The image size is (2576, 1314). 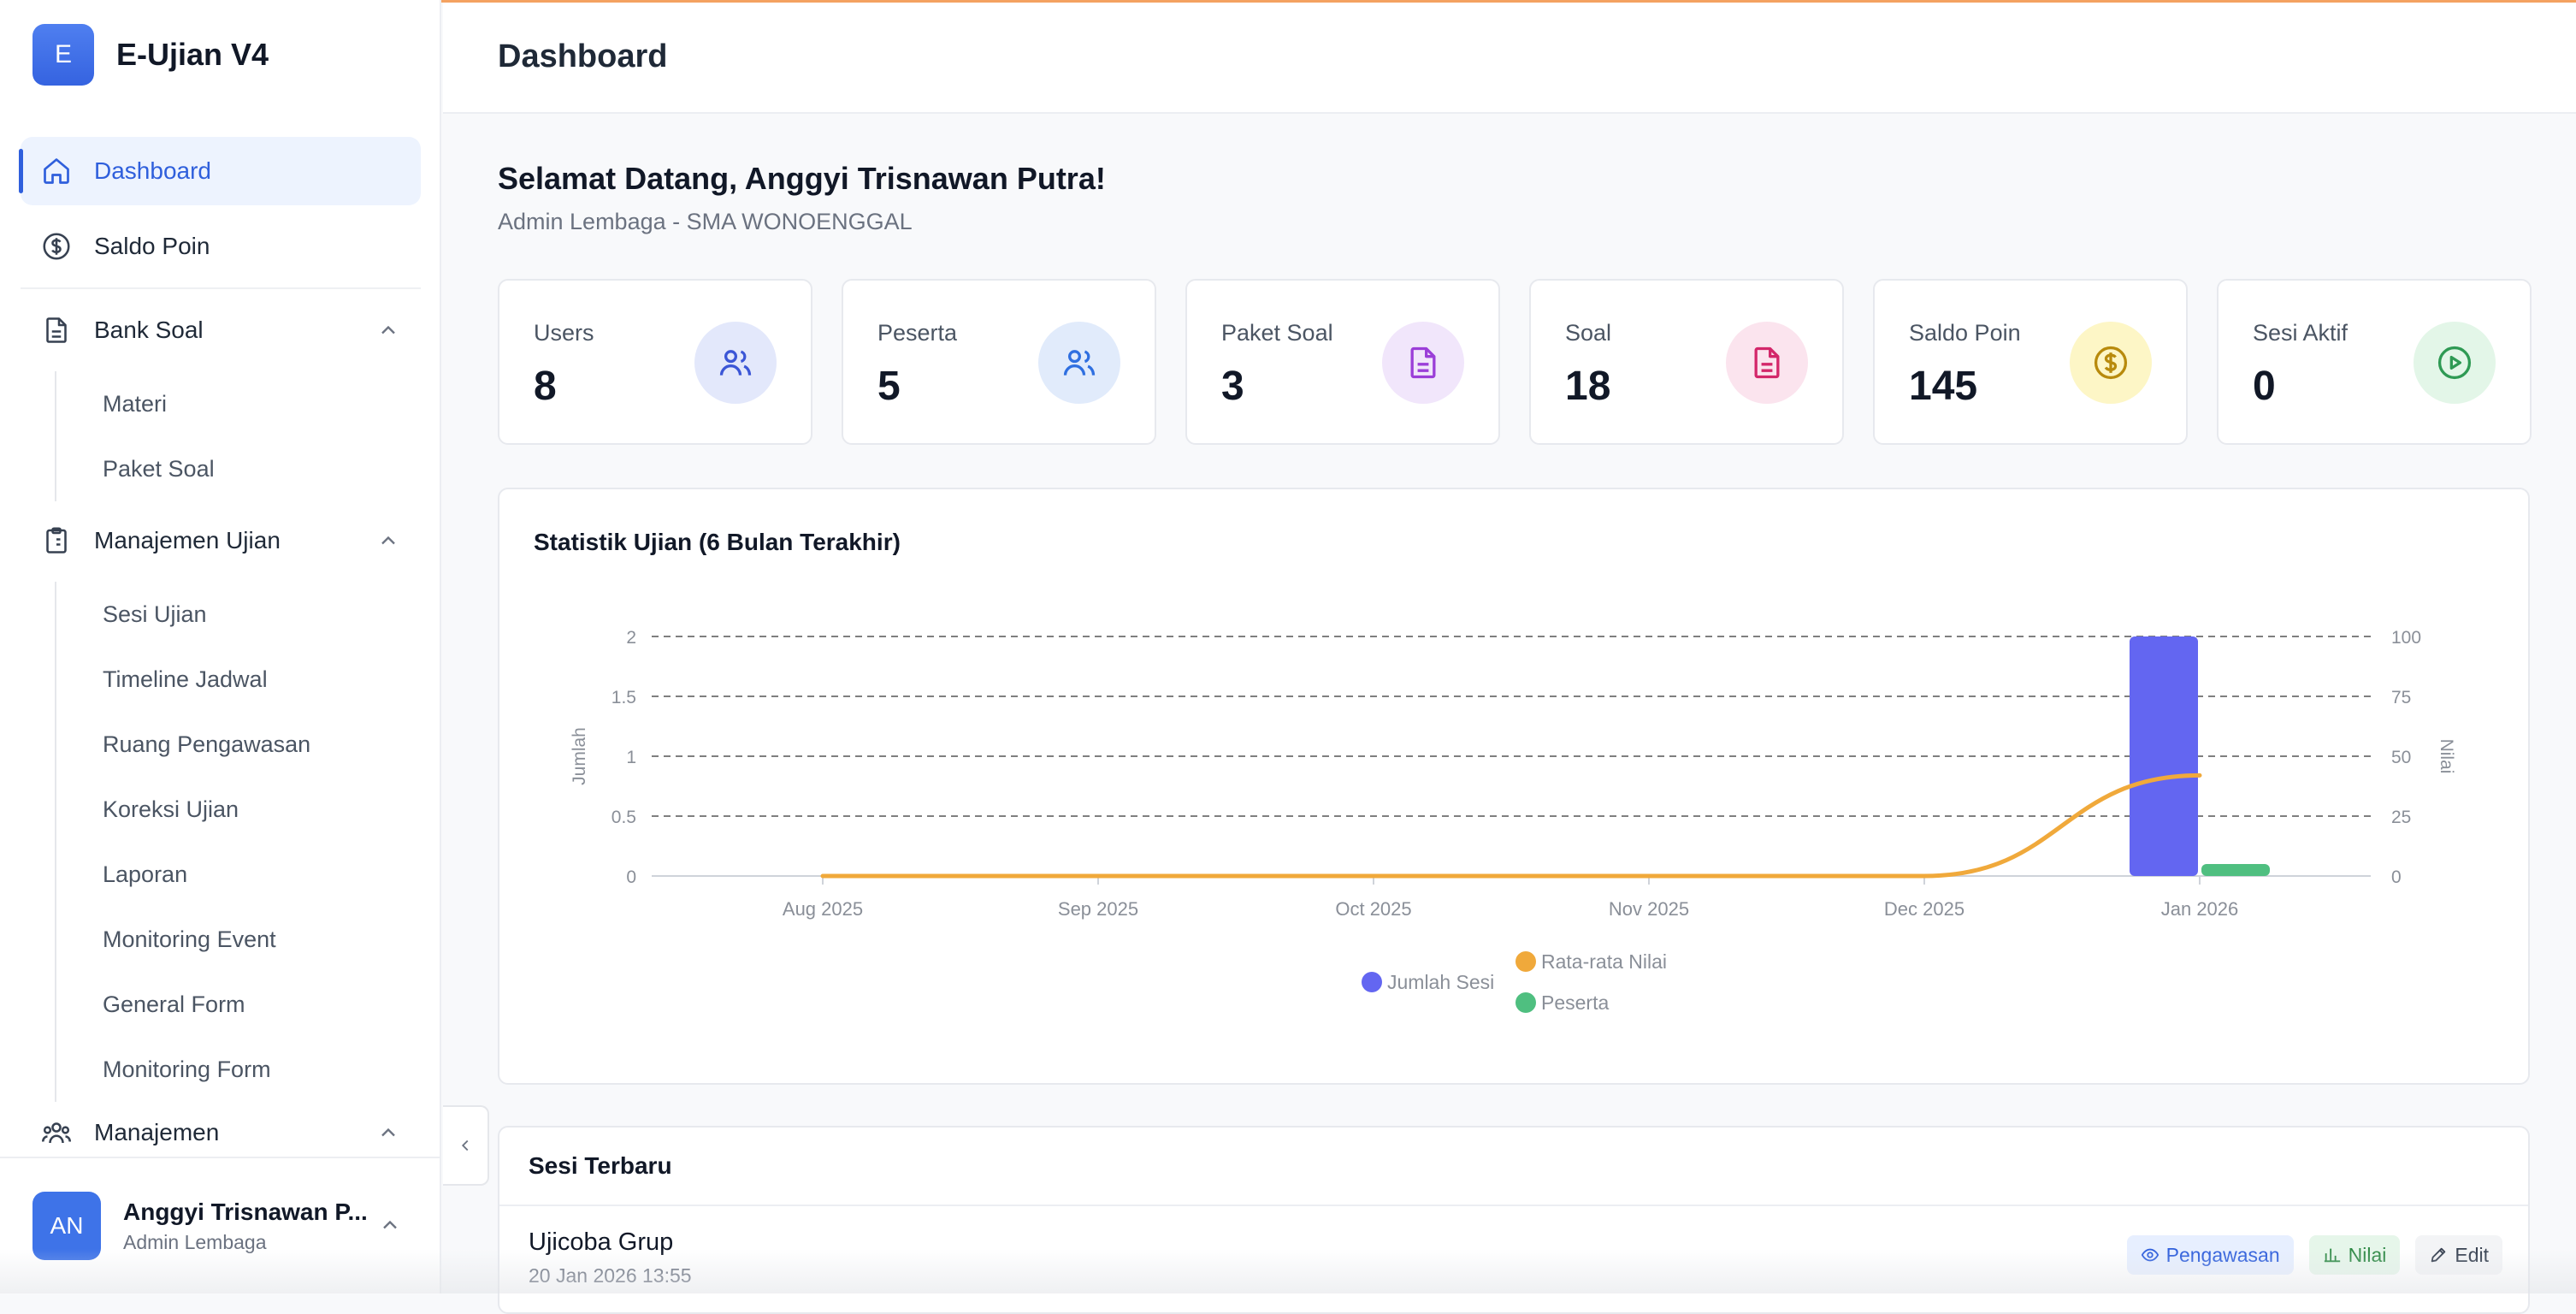 I want to click on x-tick-label: Sep 2025, so click(x=1098, y=909).